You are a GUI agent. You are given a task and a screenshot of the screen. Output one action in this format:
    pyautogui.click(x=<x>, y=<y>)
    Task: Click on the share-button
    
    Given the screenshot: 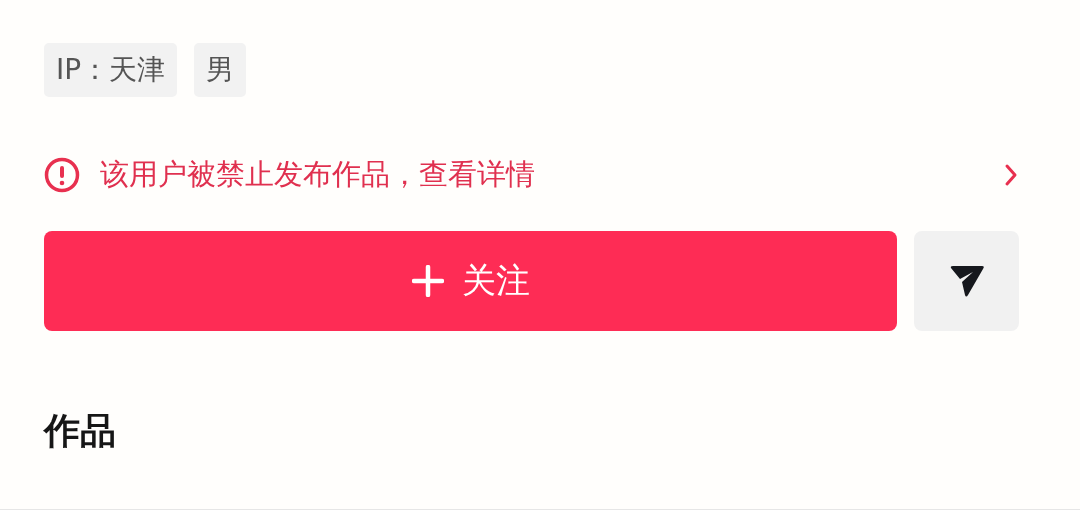 What is the action you would take?
    pyautogui.click(x=966, y=281)
    